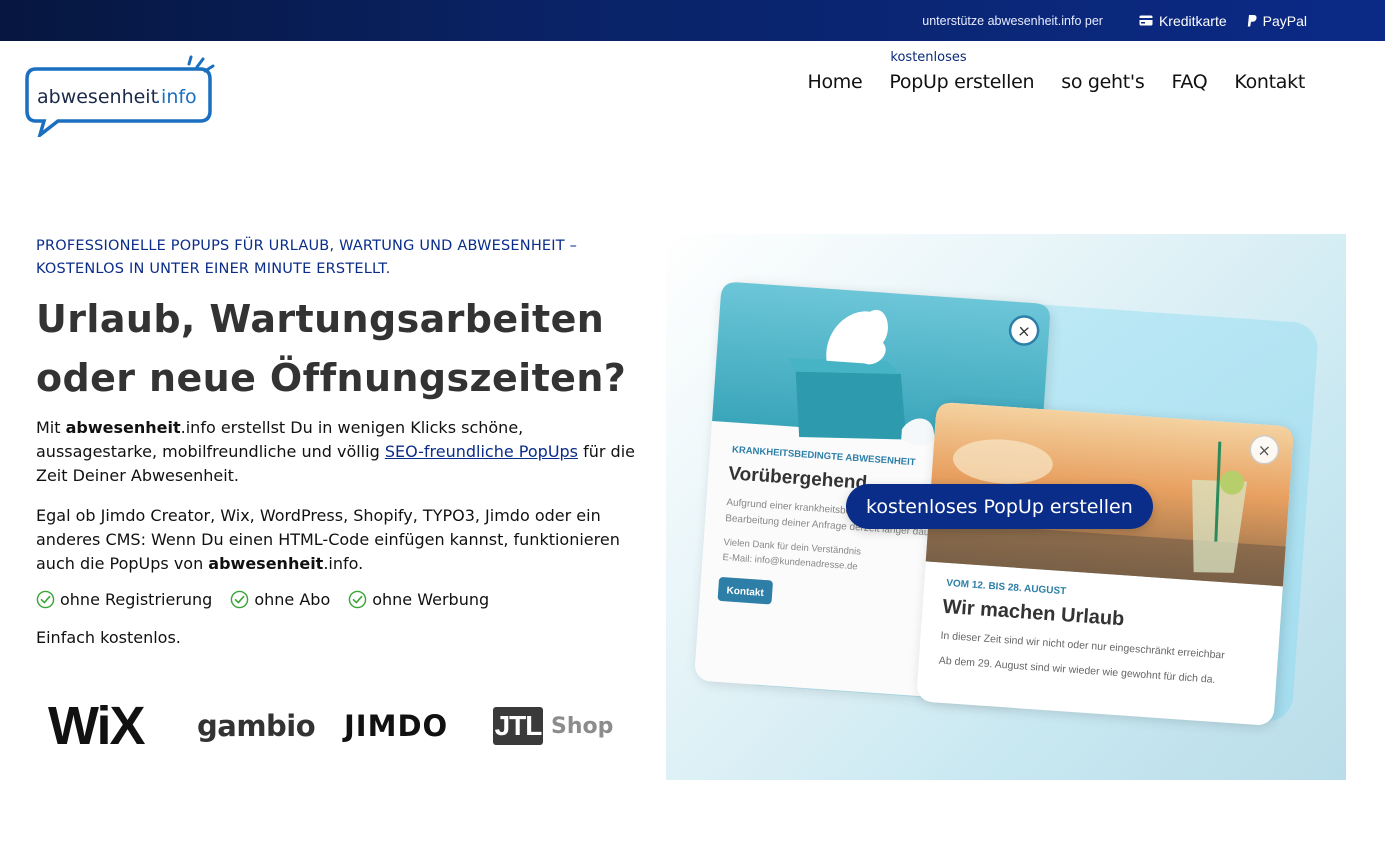 The image size is (1385, 861). Describe the element at coordinates (999, 506) in the screenshot. I see `create-popup-cta-button: kostenloses PopUp erstellen` at that location.